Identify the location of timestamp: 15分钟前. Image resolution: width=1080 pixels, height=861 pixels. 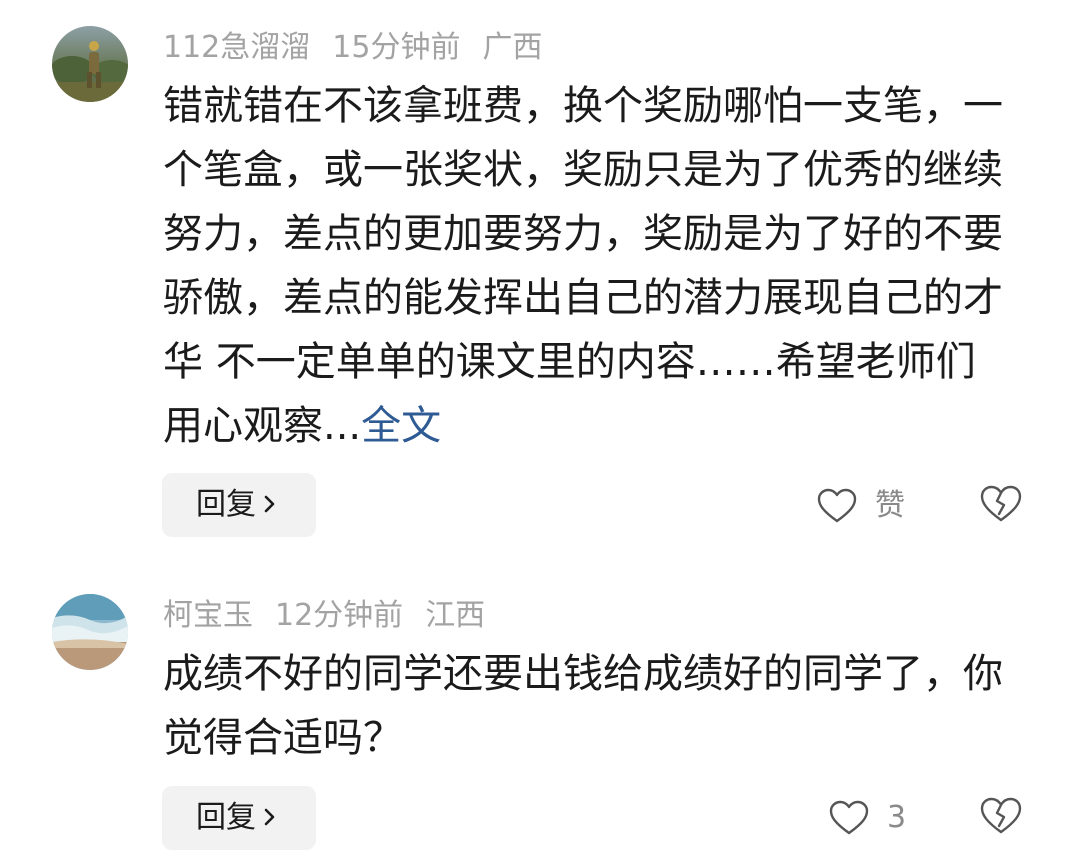
(396, 47).